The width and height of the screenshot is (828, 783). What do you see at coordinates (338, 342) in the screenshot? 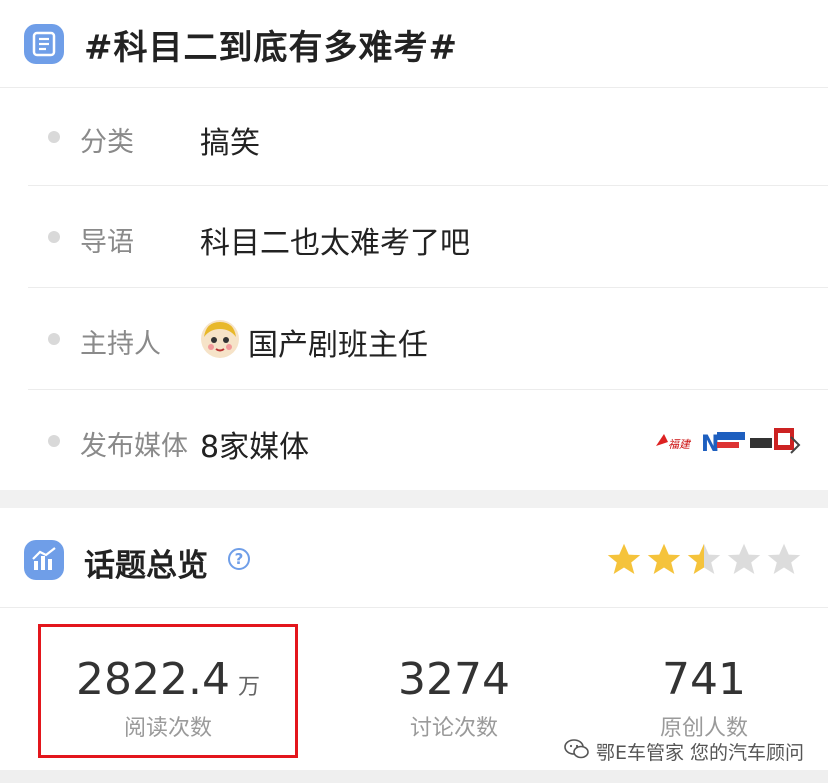
I see `host-name: 国产剧班主任` at bounding box center [338, 342].